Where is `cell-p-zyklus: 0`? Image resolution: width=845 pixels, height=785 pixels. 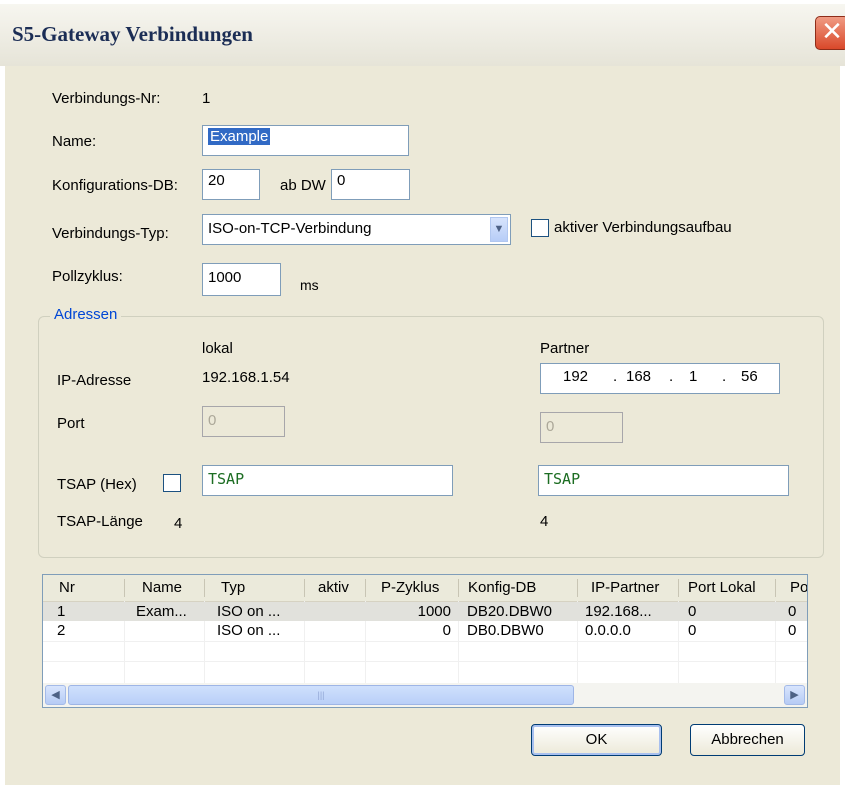
cell-p-zyklus: 0 is located at coordinates (446, 630).